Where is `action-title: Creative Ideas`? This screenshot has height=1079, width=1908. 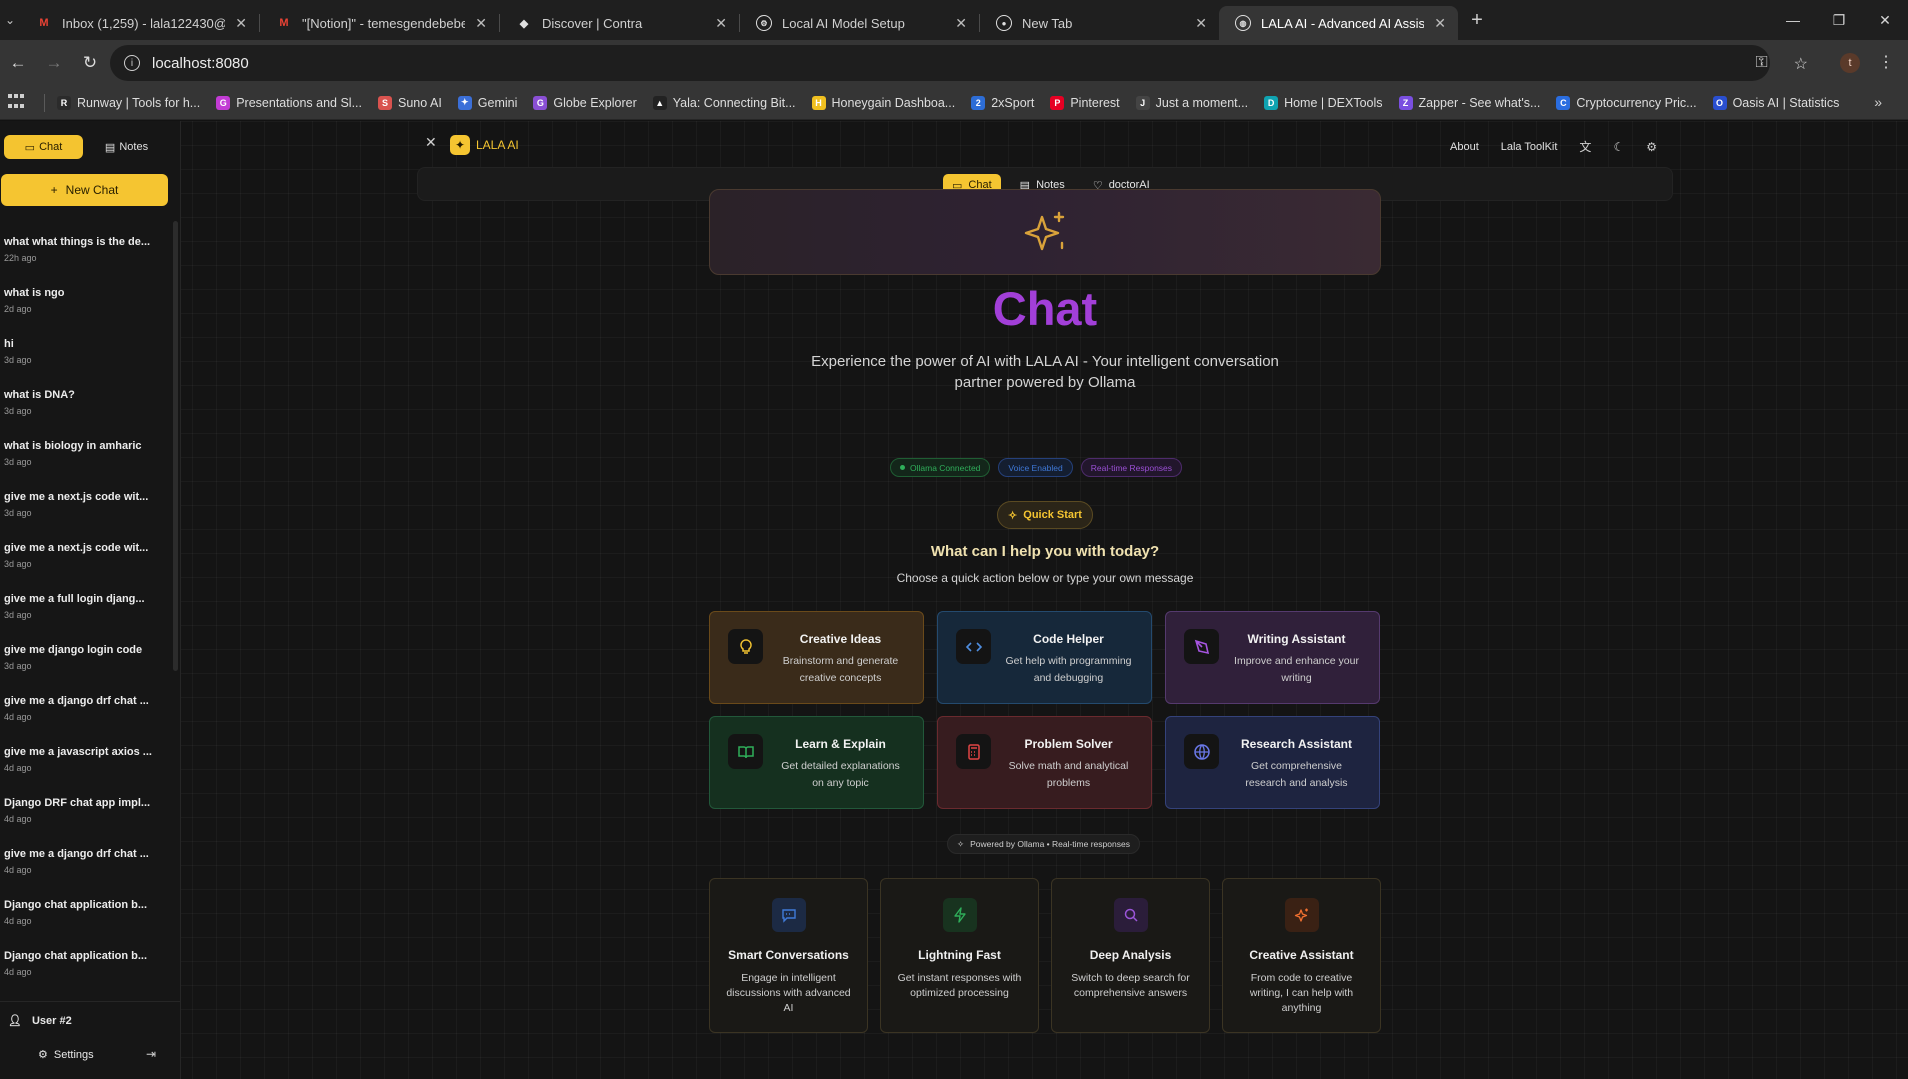
action-title: Creative Ideas is located at coordinates (840, 639).